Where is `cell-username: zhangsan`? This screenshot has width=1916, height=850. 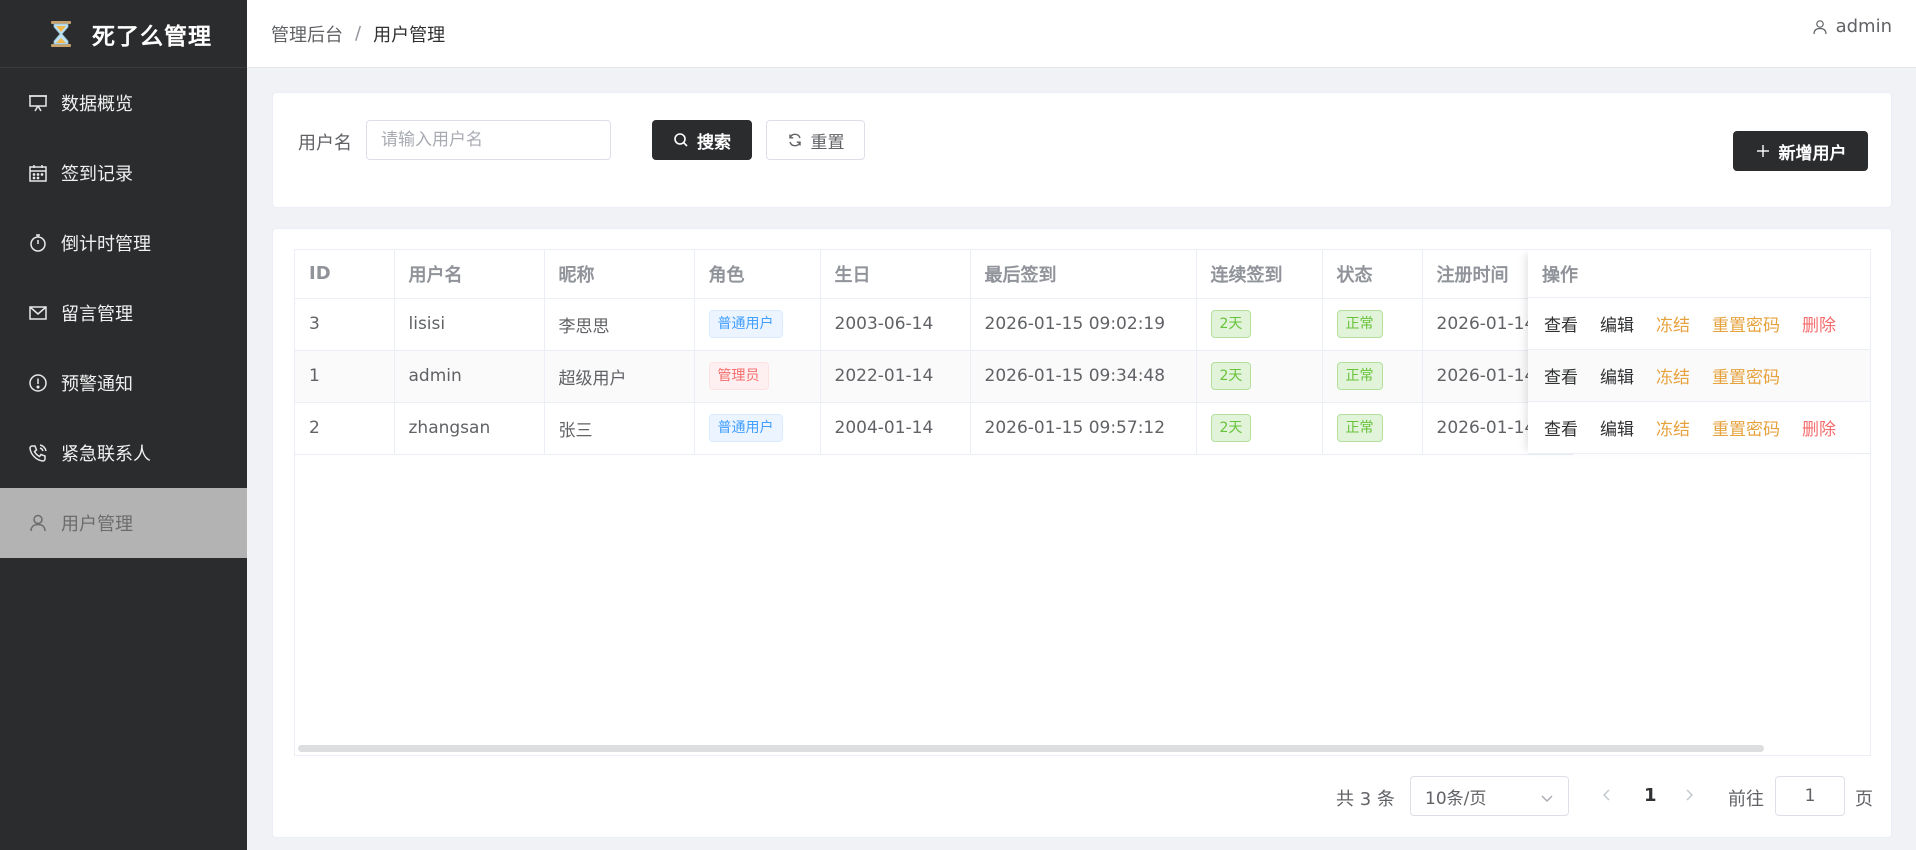 cell-username: zhangsan is located at coordinates (469, 428).